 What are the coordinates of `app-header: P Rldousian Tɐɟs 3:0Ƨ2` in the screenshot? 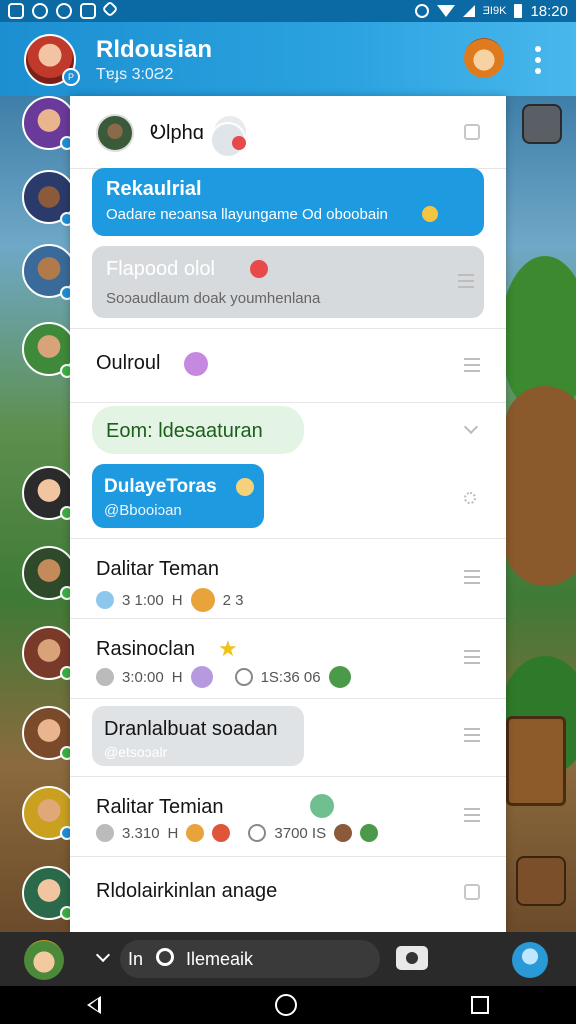 It's located at (288, 59).